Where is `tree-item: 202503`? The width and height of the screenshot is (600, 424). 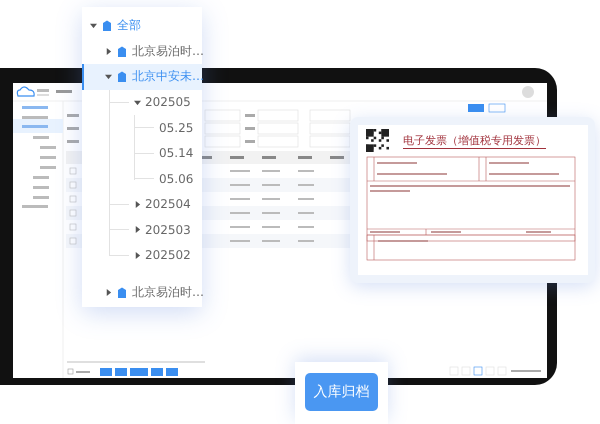 tree-item: 202503 is located at coordinates (155, 229).